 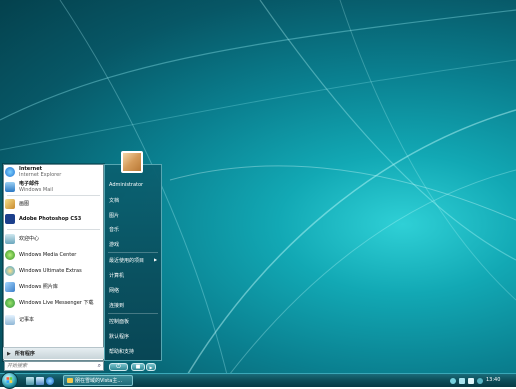 What do you see at coordinates (116, 305) in the screenshot?
I see `right-item-connect-to: 连接到` at bounding box center [116, 305].